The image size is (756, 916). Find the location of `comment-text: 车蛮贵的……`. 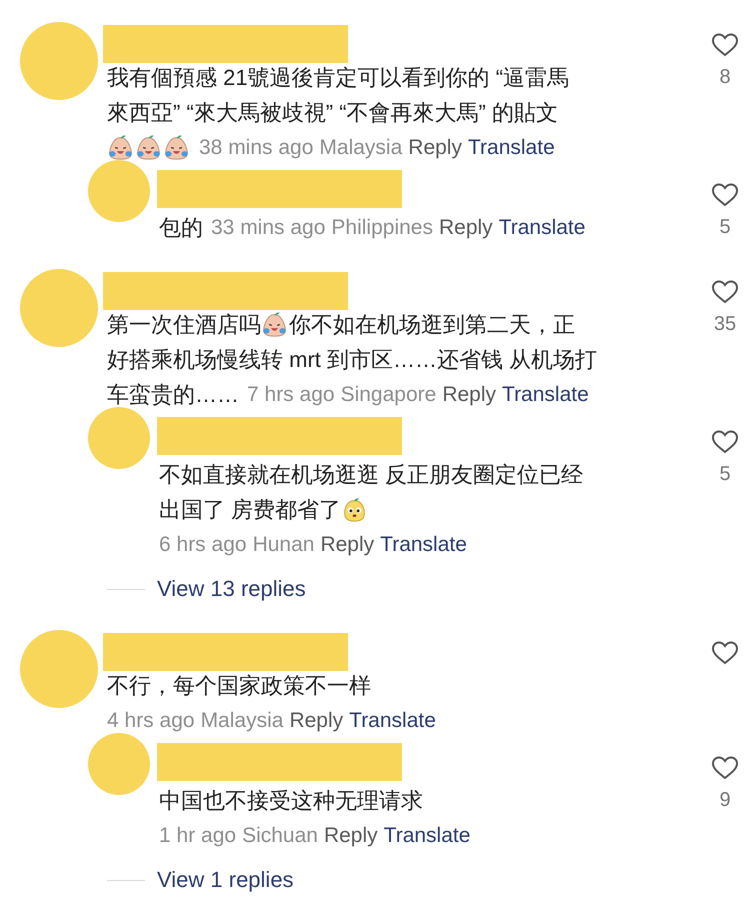

comment-text: 车蛮贵的…… is located at coordinates (173, 394).